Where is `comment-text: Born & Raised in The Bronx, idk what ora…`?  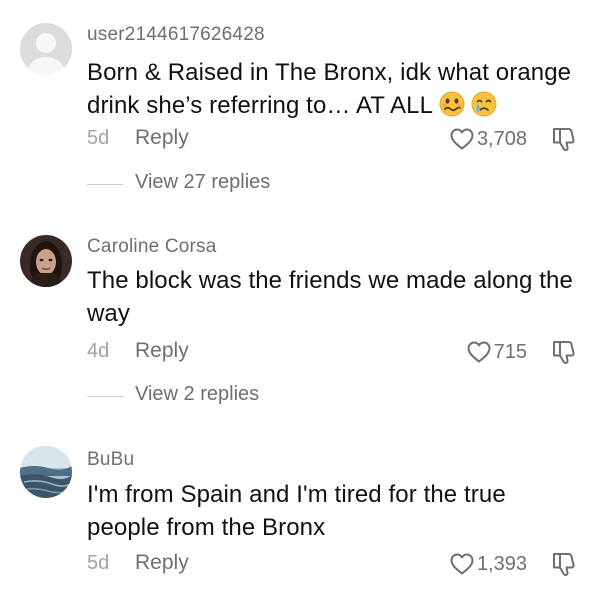 comment-text: Born & Raised in The Bronx, idk what ora… is located at coordinates (332, 91).